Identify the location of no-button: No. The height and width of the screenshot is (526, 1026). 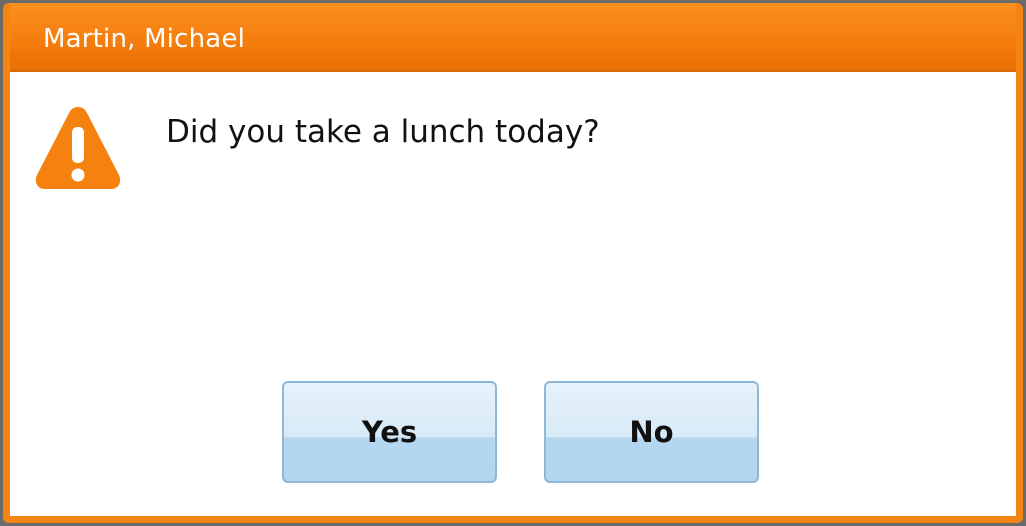
(651, 432).